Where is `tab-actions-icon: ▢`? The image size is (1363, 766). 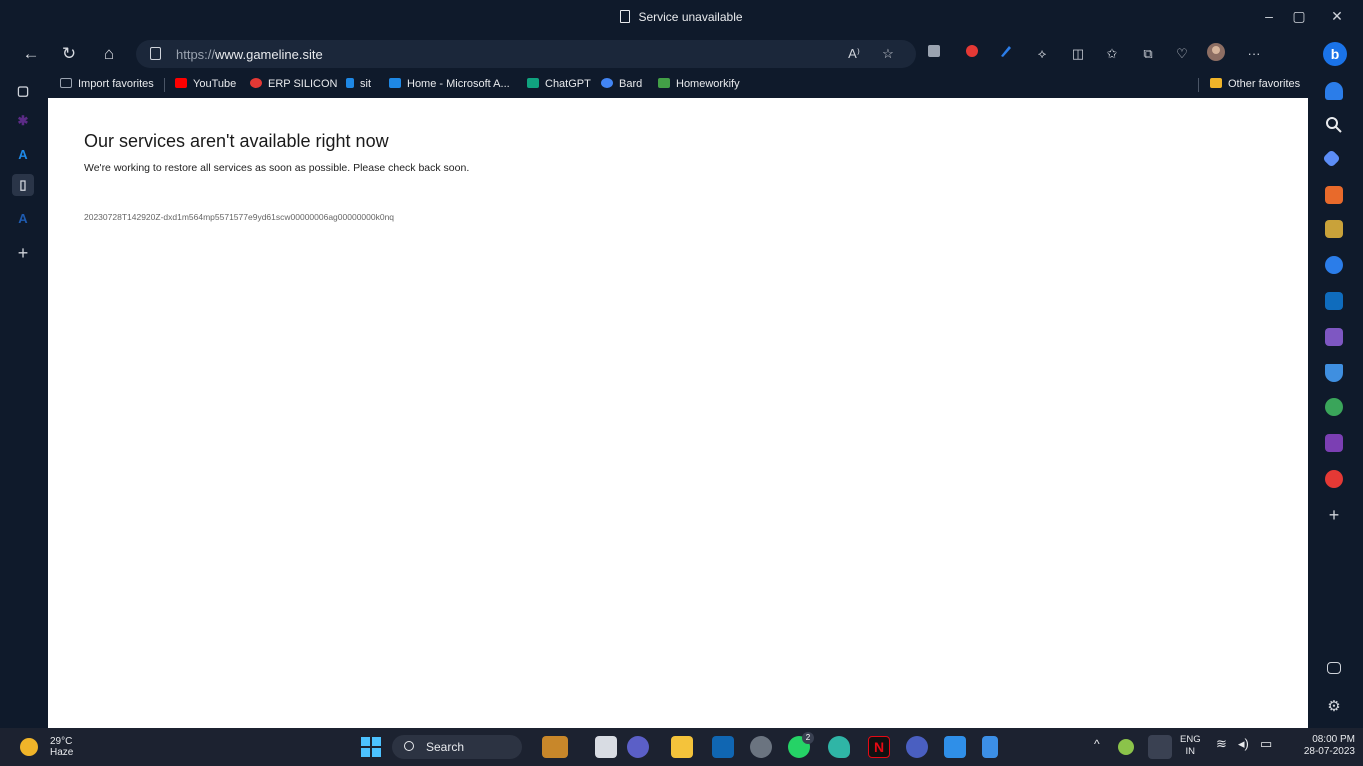 tab-actions-icon: ▢ is located at coordinates (23, 91).